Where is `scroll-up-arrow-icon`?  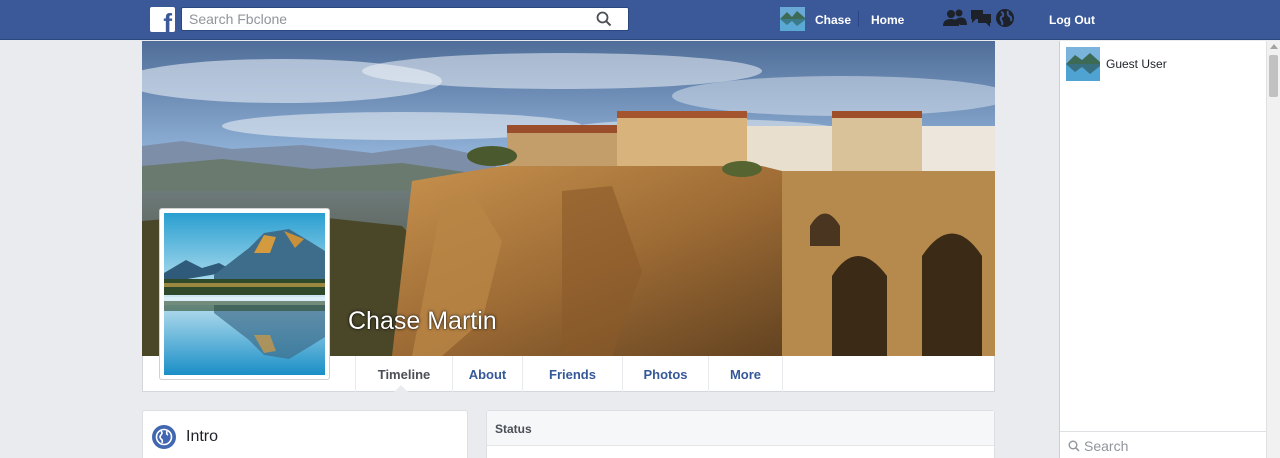
scroll-up-arrow-icon is located at coordinates (1274, 46).